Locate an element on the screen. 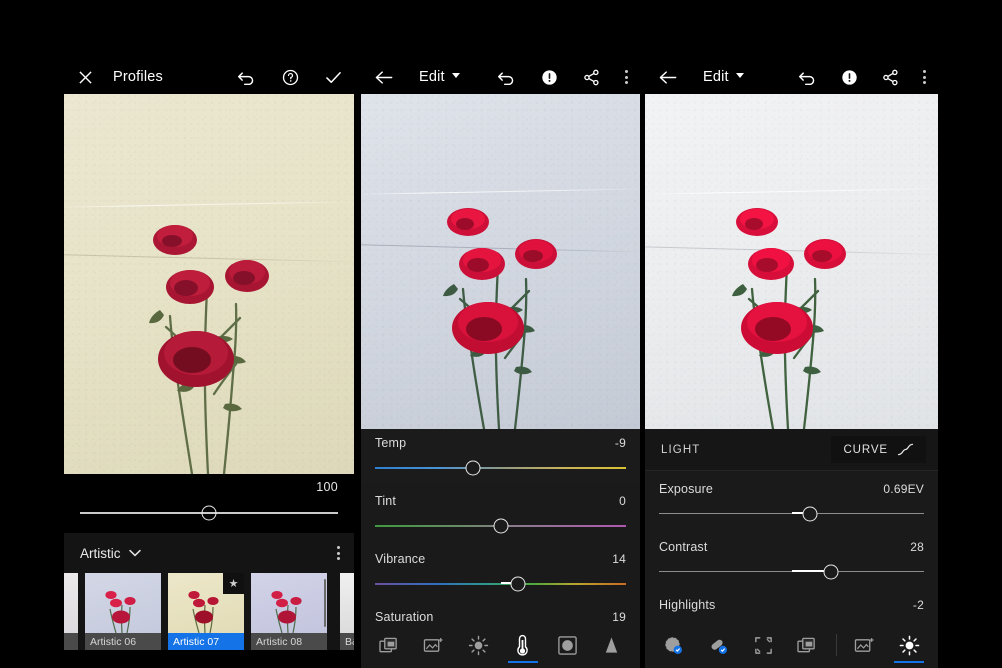 Image resolution: width=1002 pixels, height=668 pixels. profile-thumbnail-strip: Artistic 06 ★ Artistic 07 Artistic 08 B is located at coordinates (209, 611).